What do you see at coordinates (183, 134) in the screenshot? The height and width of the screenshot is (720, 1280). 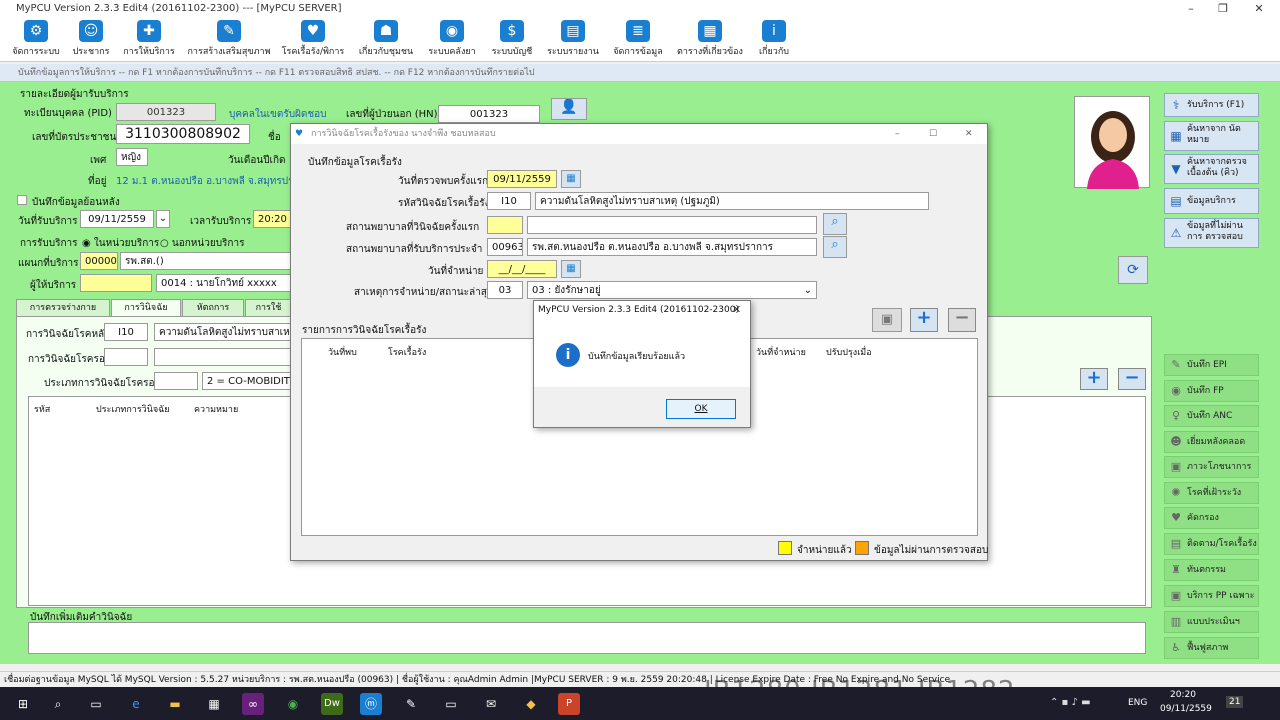 I see `cid-field: 3110300808902` at bounding box center [183, 134].